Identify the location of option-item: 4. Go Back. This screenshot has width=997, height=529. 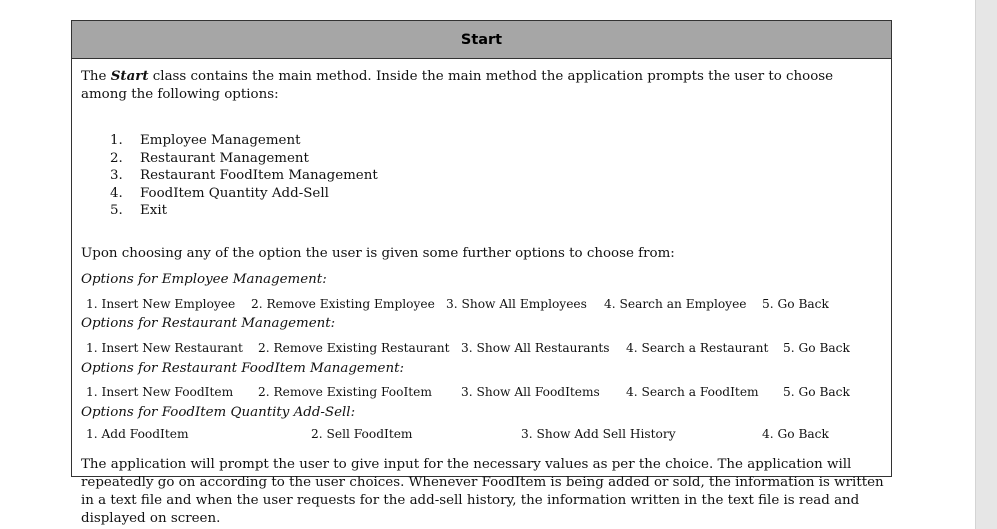
(795, 434).